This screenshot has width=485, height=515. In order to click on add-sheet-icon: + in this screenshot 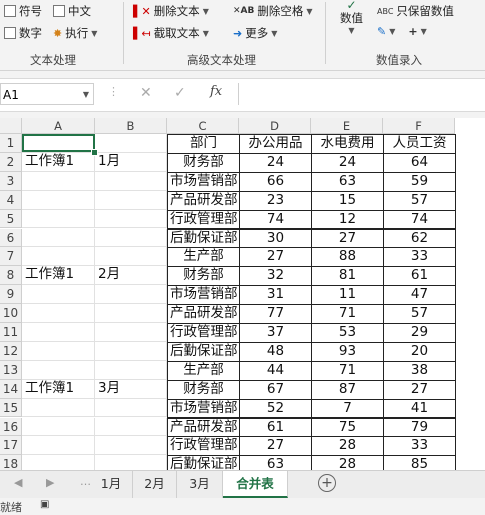, I will do `click(327, 483)`.